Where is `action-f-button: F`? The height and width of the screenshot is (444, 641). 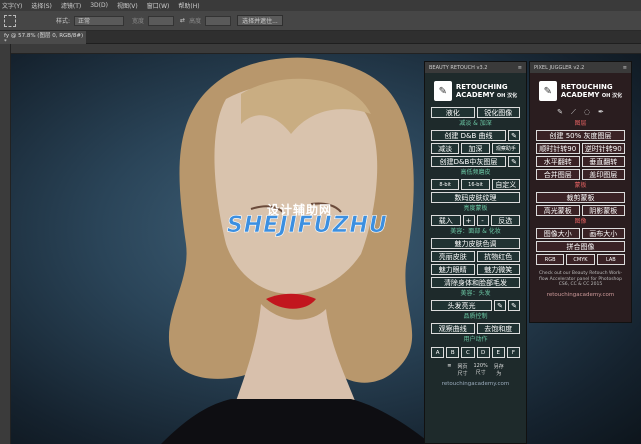
action-f-button: F is located at coordinates (513, 352).